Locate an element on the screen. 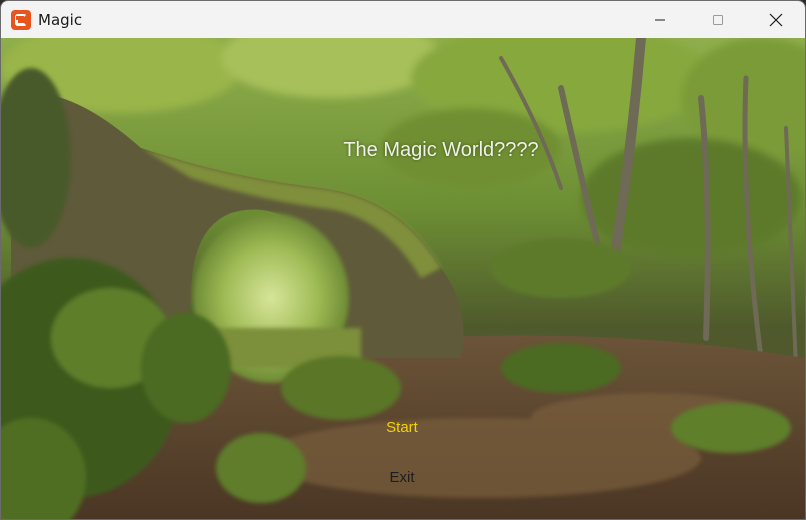  window-controls is located at coordinates (718, 19).